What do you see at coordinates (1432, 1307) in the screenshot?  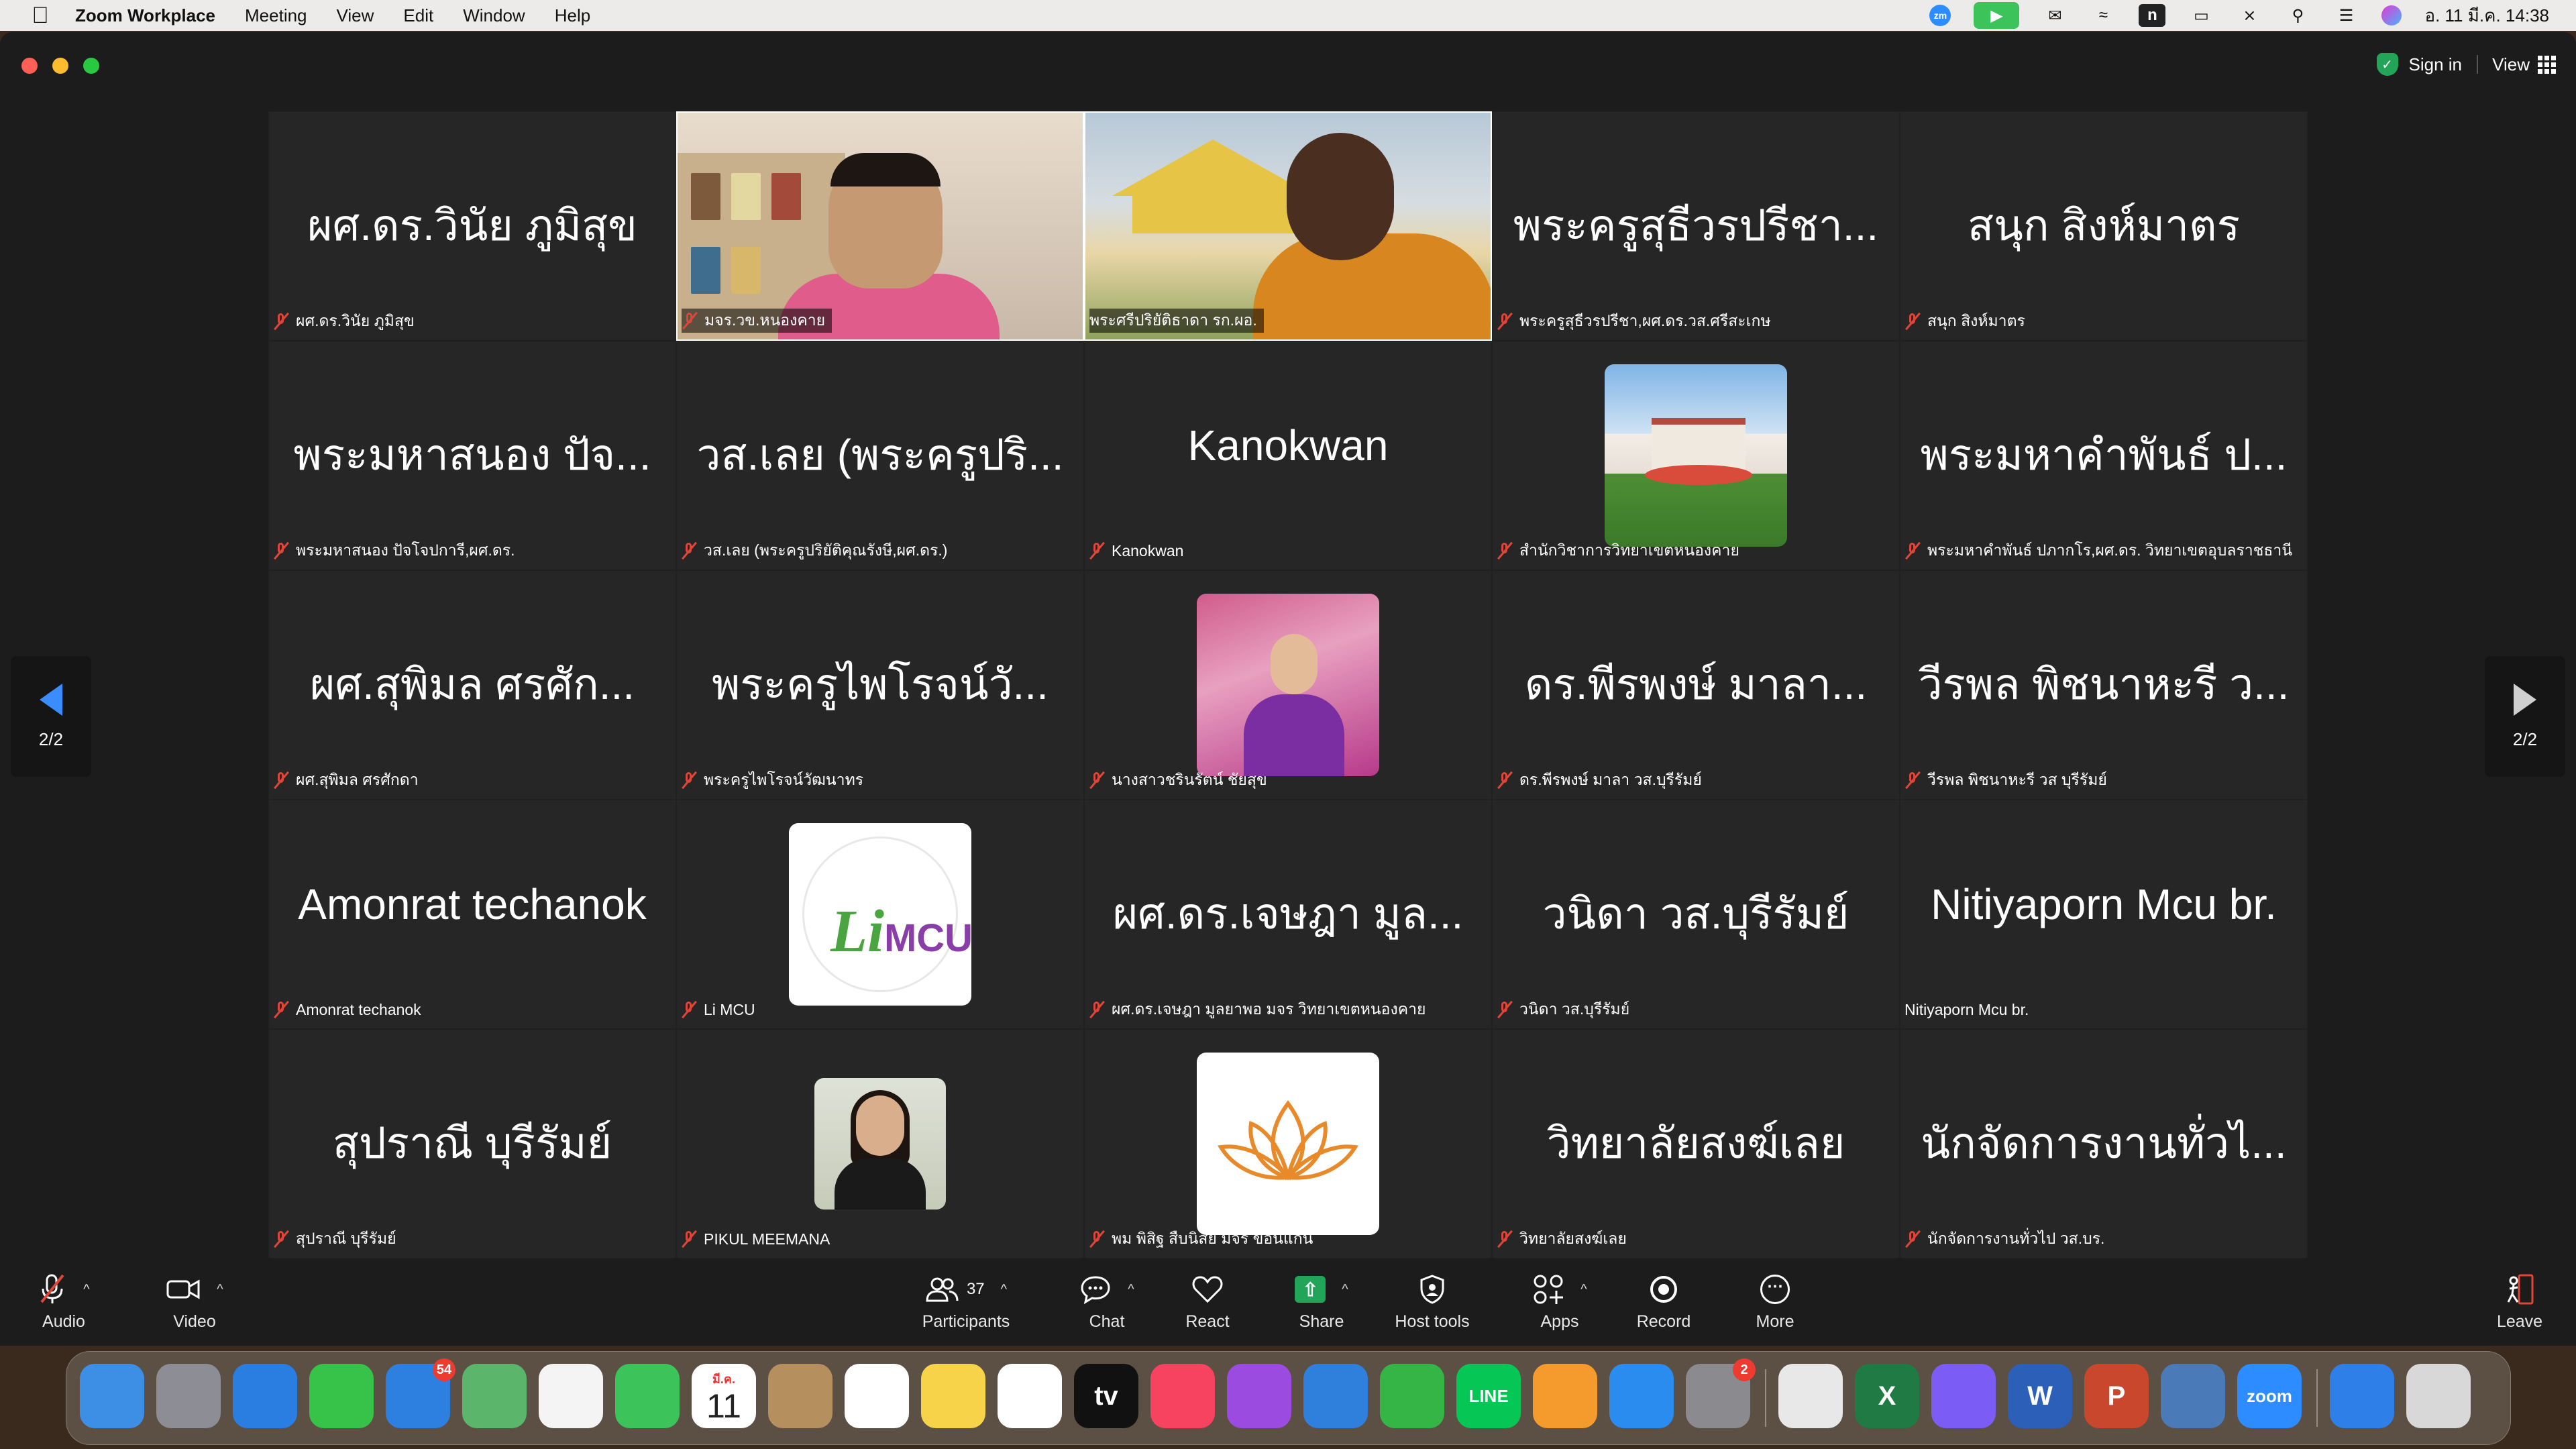 I see `host-tools-button: Host tools` at bounding box center [1432, 1307].